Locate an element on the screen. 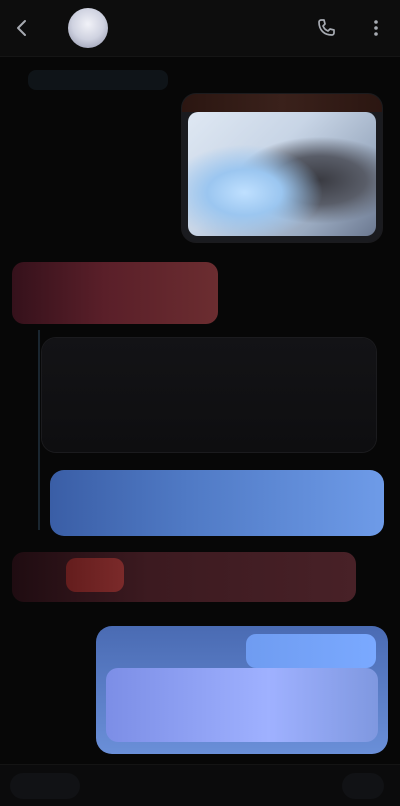  more-icon is located at coordinates (376, 28).